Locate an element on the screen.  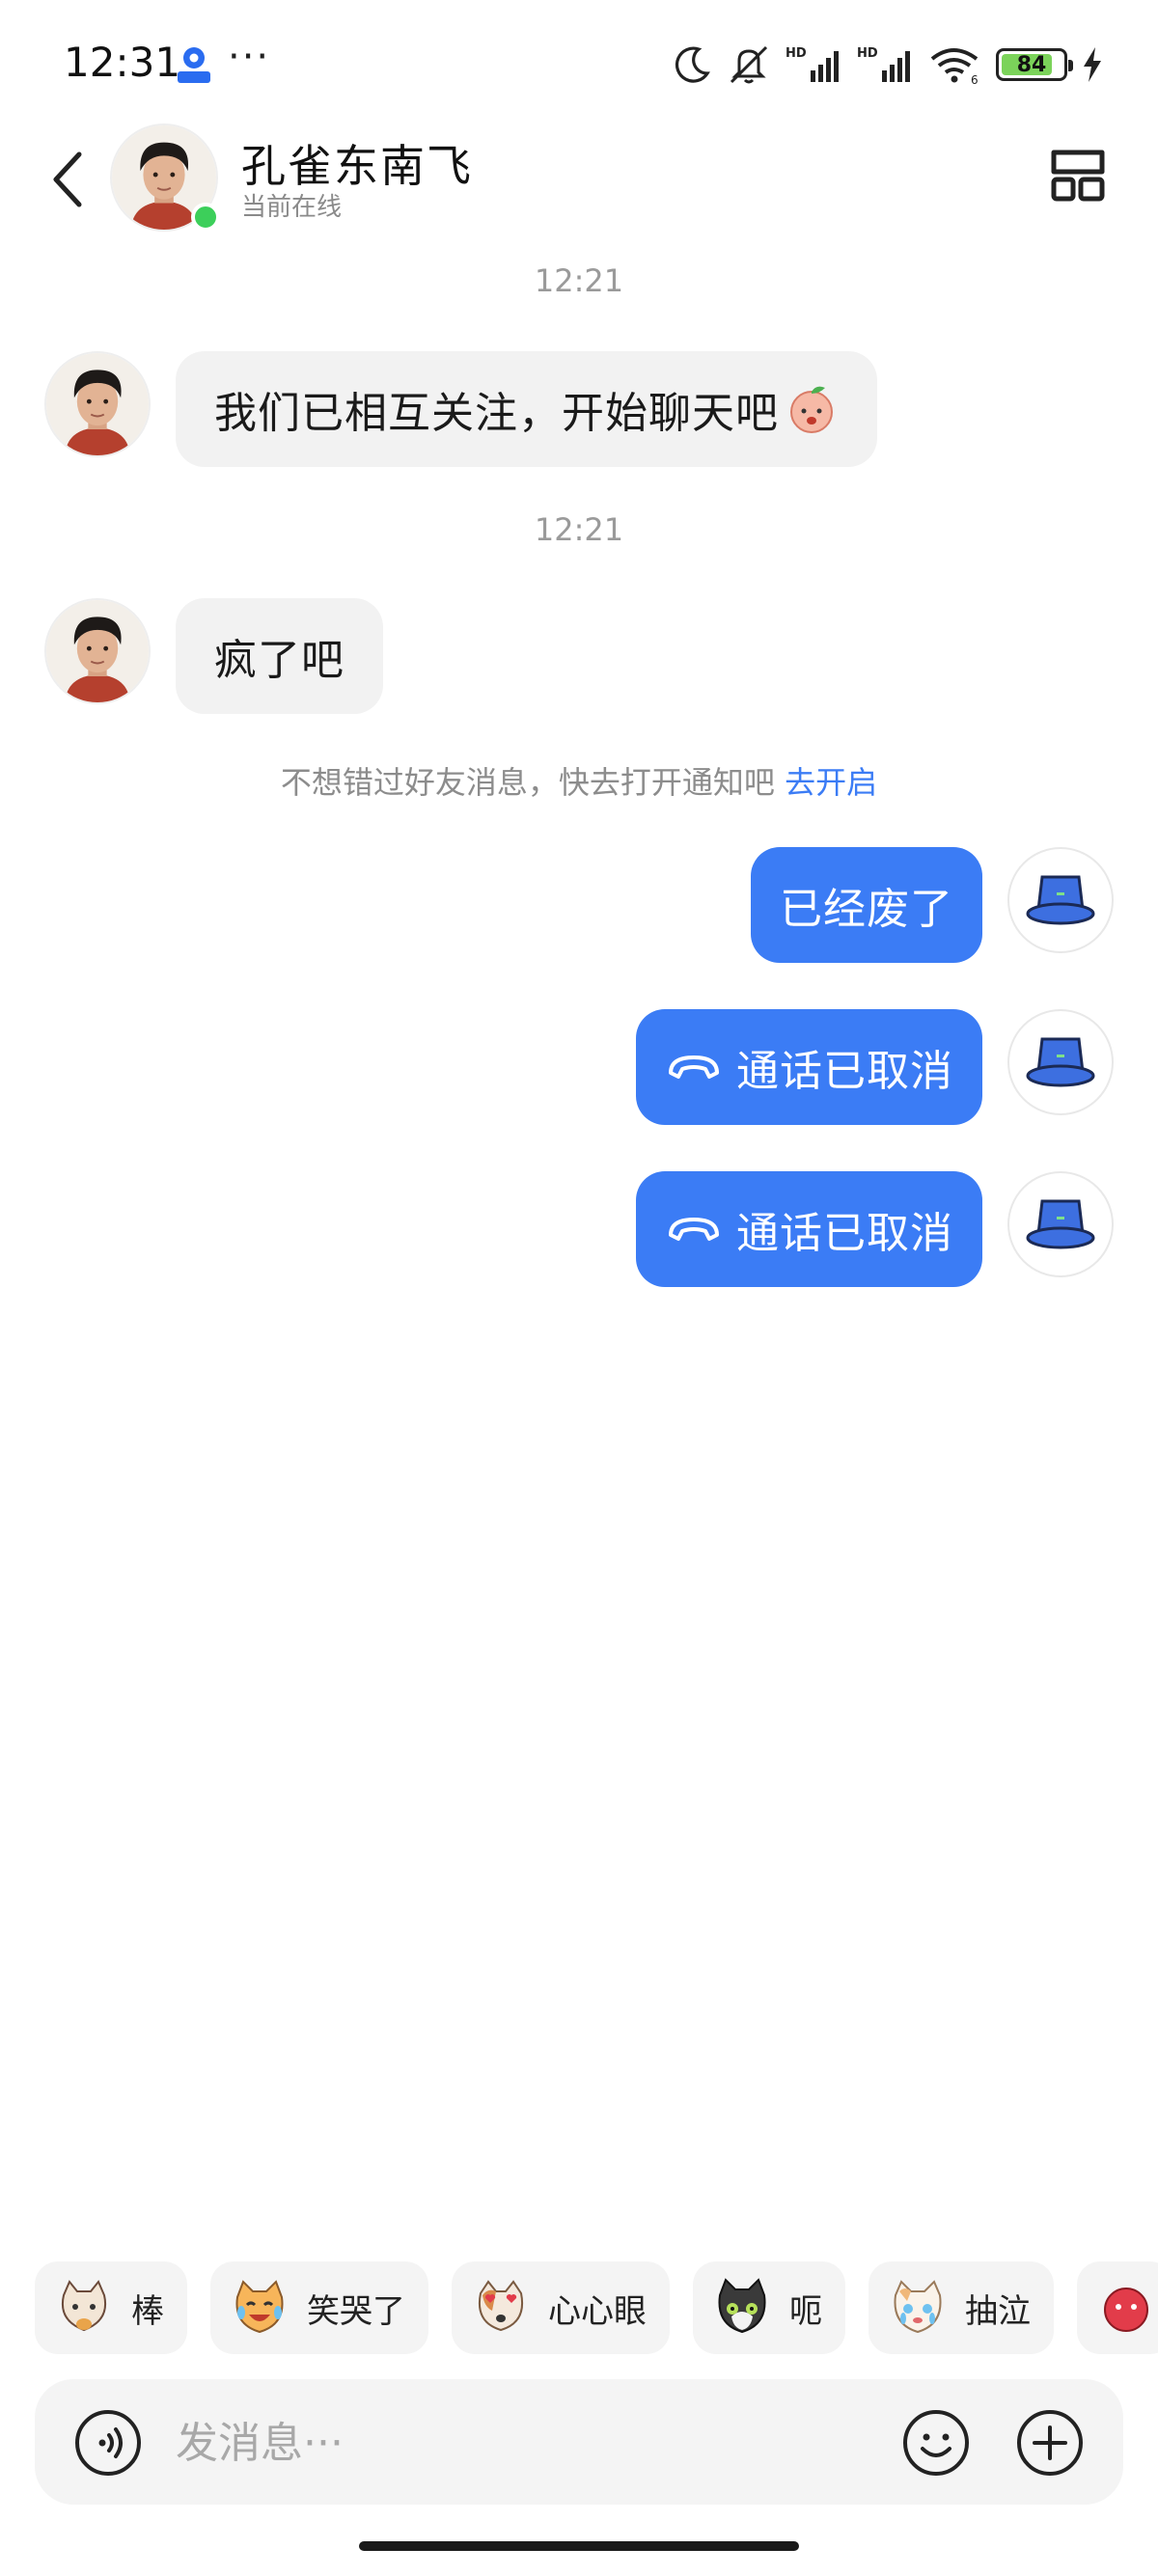
sticker-chip: 呃 is located at coordinates (769, 2307).